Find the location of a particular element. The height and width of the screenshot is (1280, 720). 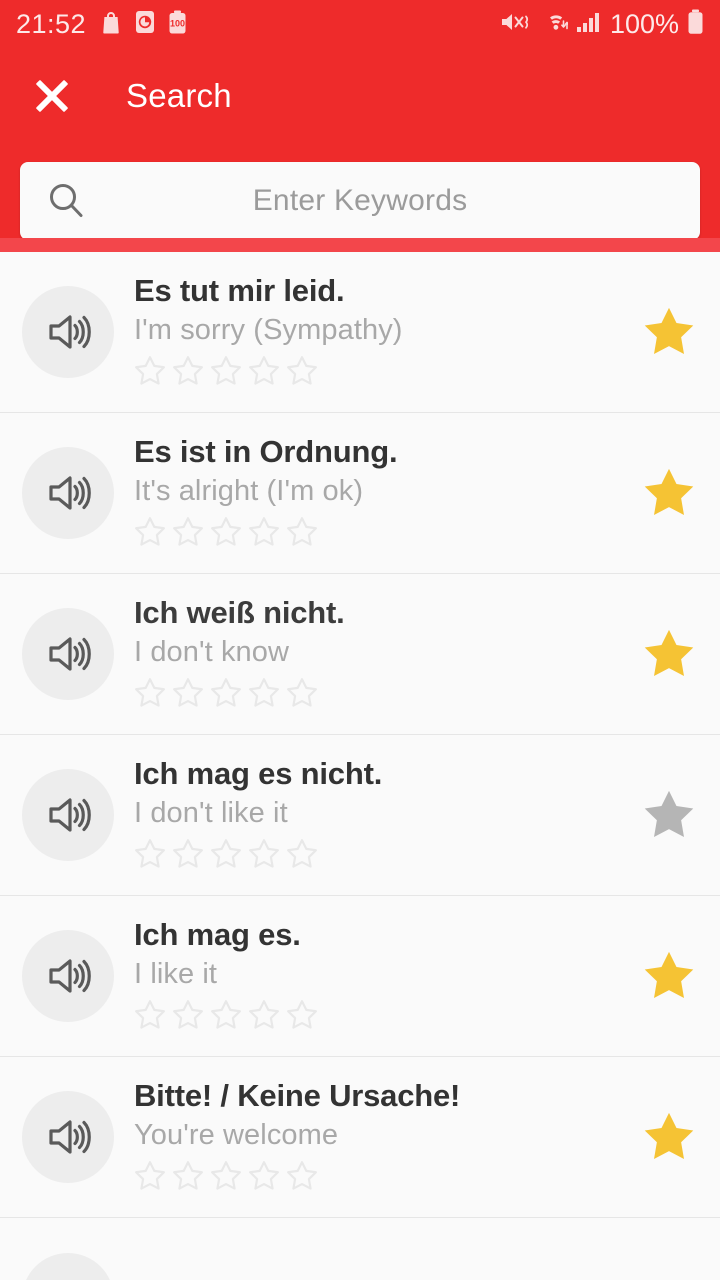

search-input-placeholder: Enter Keywords is located at coordinates (360, 200).